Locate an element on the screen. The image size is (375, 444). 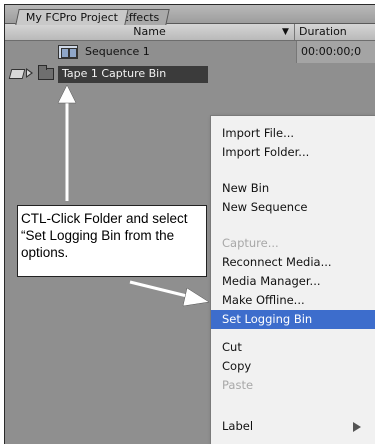
up-arrow-head is located at coordinates (67, 94).